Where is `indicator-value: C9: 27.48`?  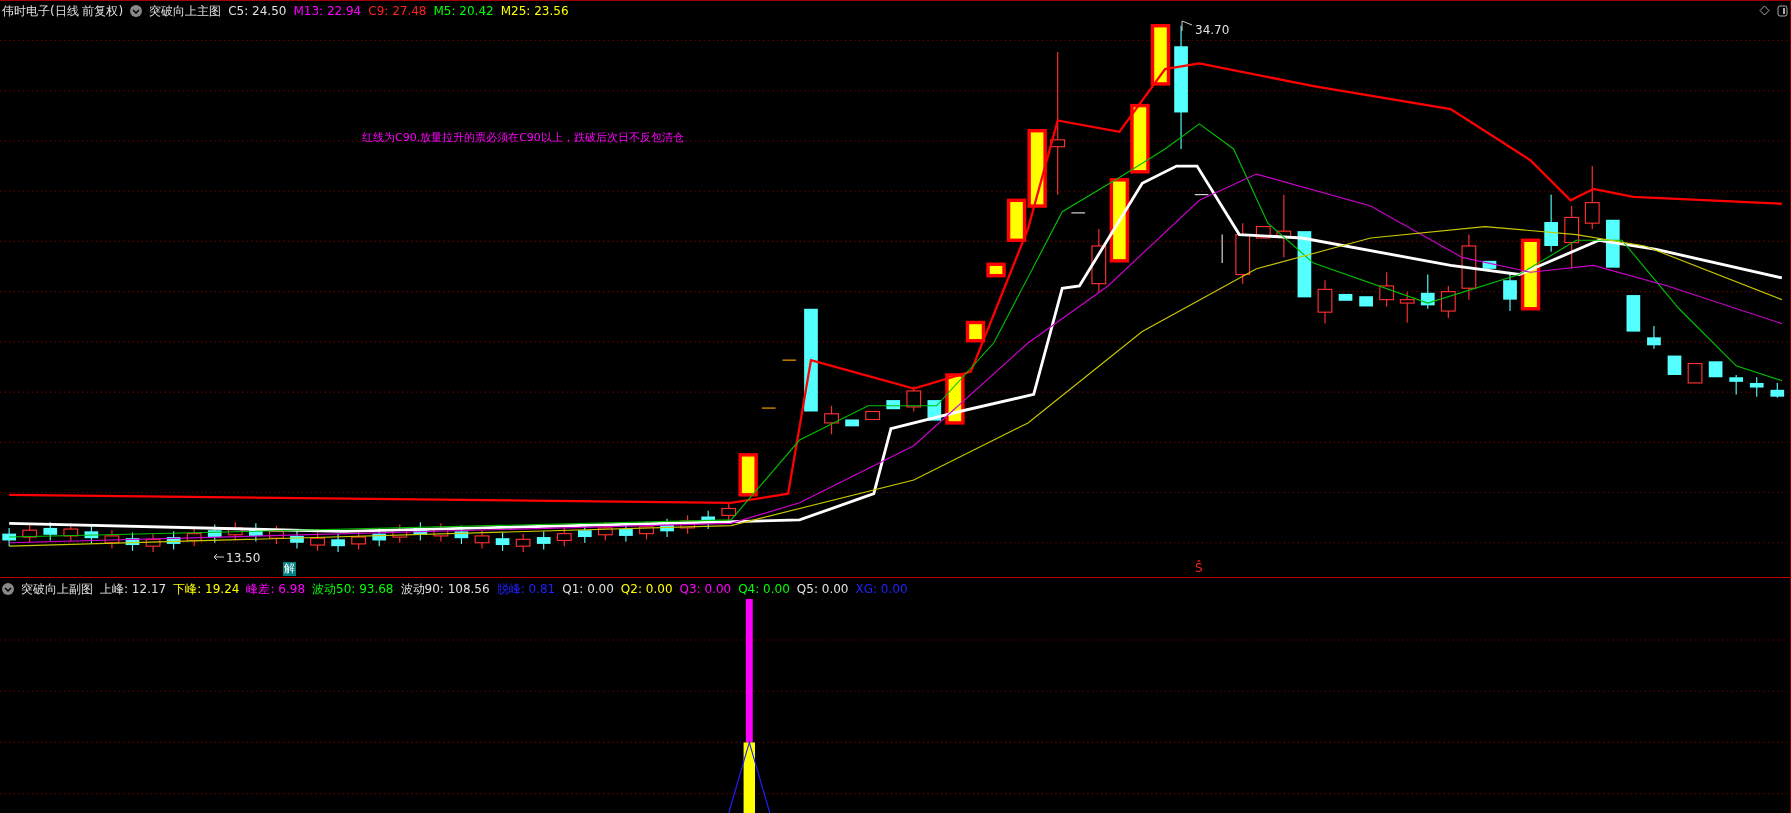
indicator-value: C9: 27.48 is located at coordinates (397, 11).